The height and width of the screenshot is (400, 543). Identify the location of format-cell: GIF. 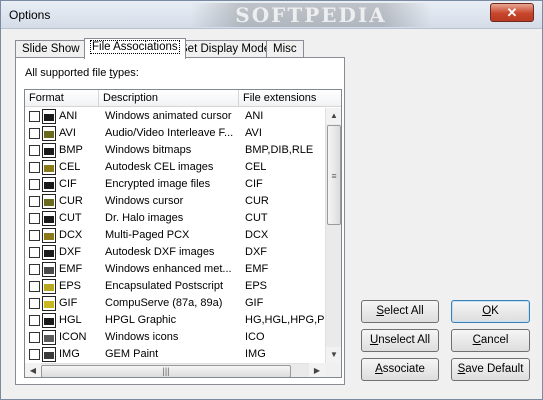
(68, 303).